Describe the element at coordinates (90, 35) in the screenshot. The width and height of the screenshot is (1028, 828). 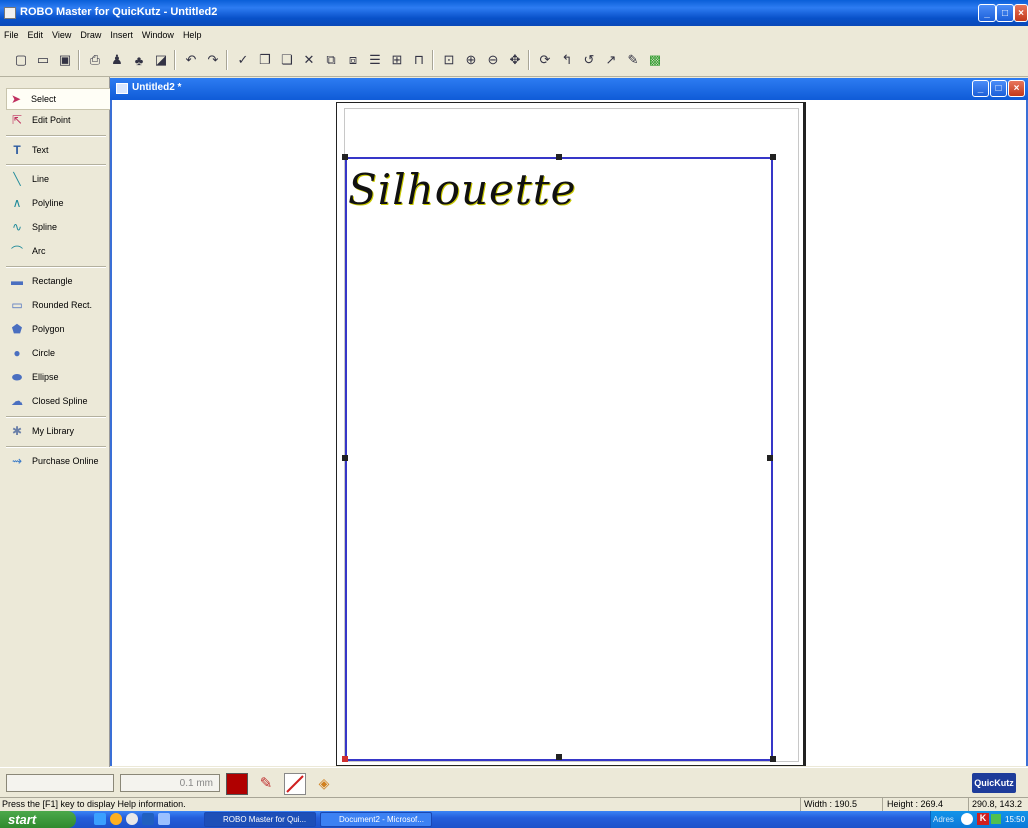
I see `menu-draw: Draw` at that location.